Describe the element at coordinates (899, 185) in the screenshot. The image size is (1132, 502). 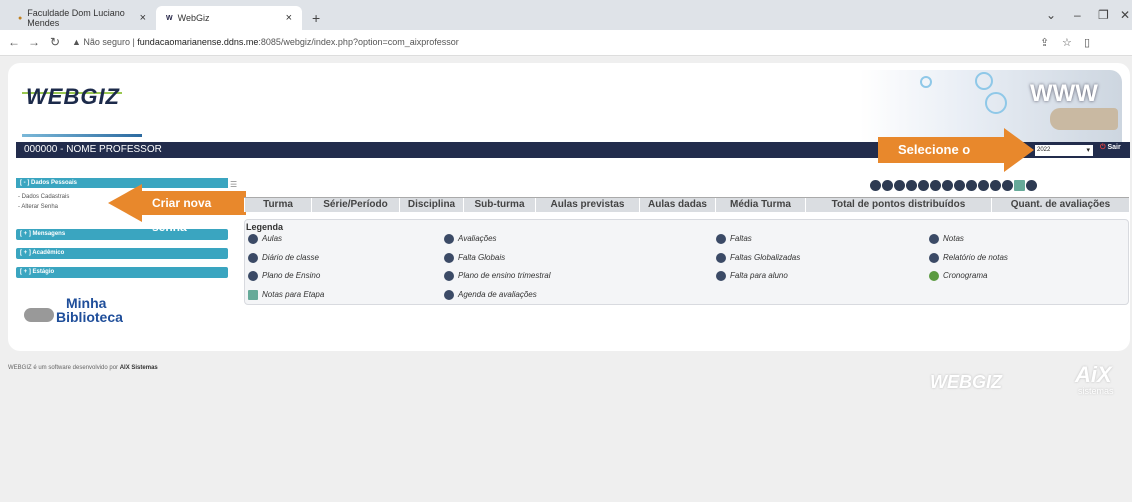
I see `faltas-icon` at that location.